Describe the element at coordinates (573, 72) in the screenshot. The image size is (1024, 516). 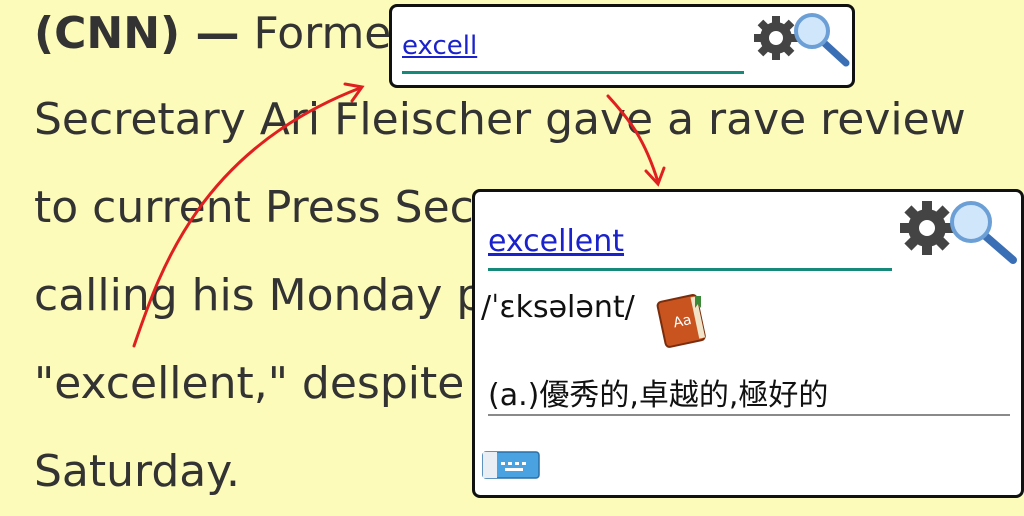
I see `query-underline` at that location.